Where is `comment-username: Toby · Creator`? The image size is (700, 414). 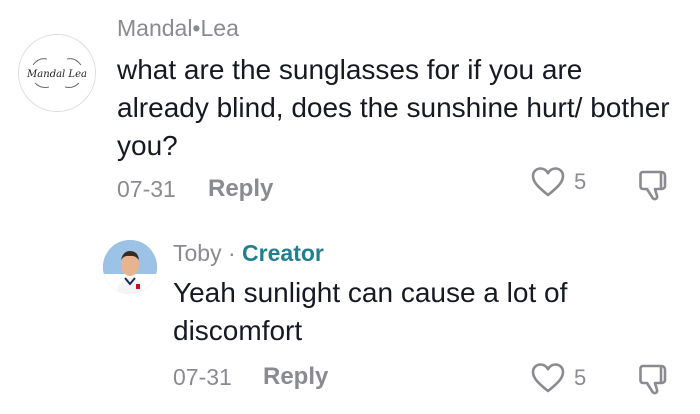
comment-username: Toby · Creator is located at coordinates (248, 253).